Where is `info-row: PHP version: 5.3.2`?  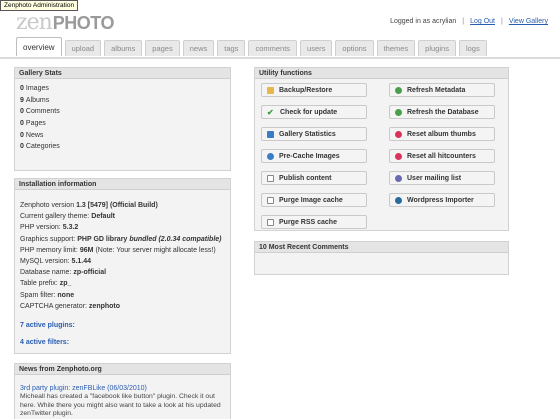 info-row: PHP version: 5.3.2 is located at coordinates (122, 227).